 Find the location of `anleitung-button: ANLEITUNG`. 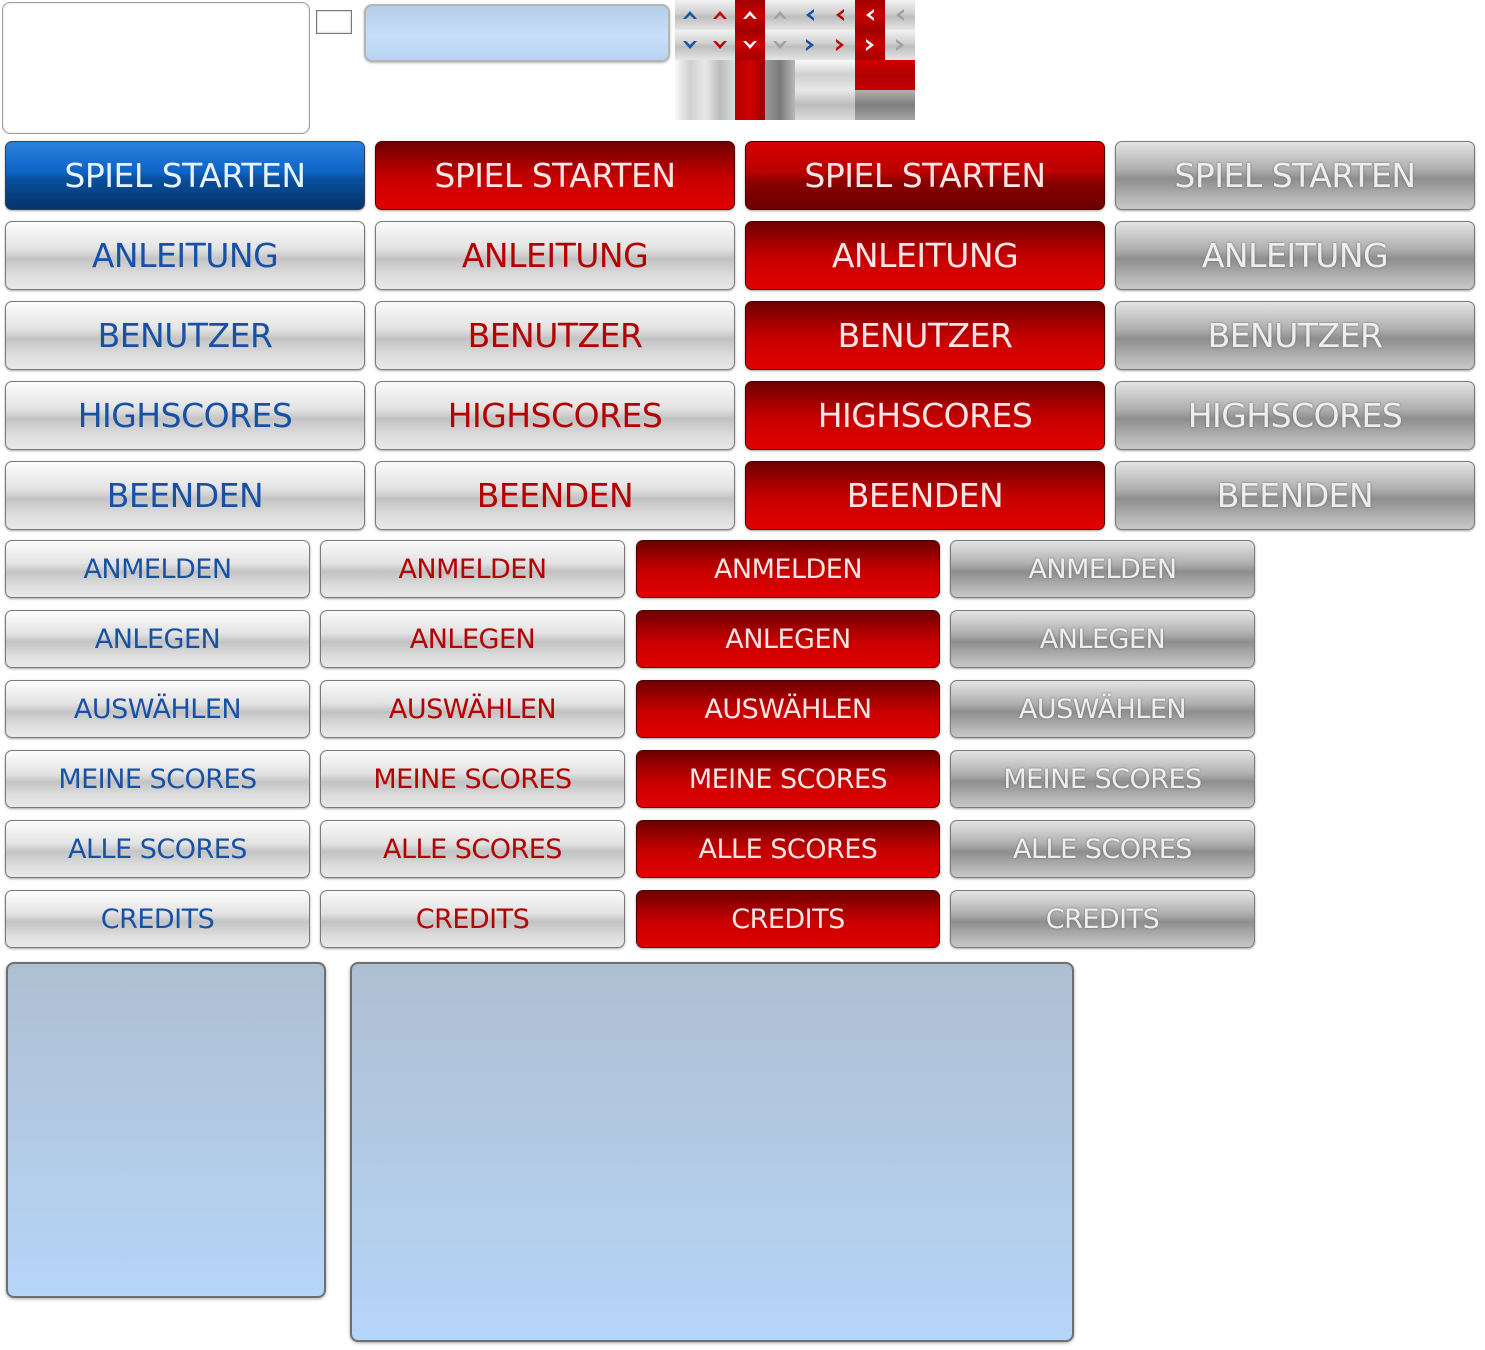

anleitung-button: ANLEITUNG is located at coordinates (185, 255).